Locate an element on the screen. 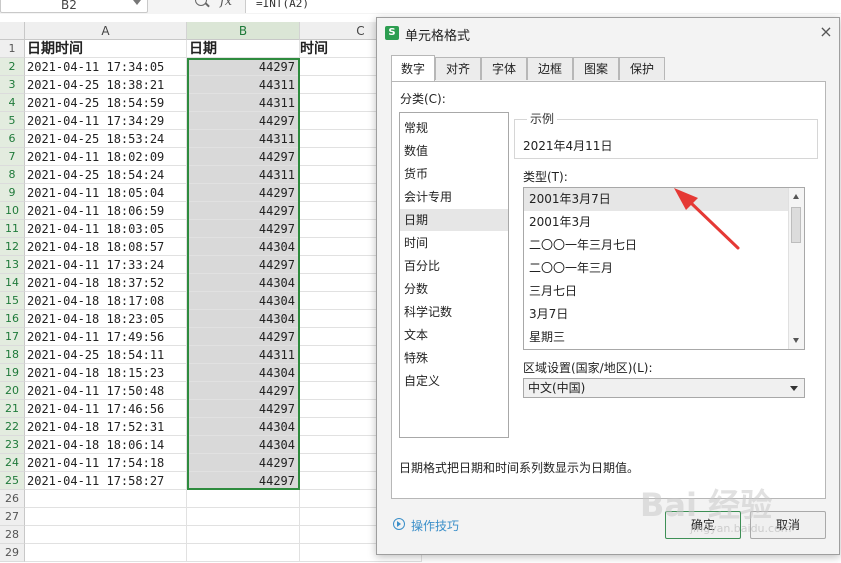 This screenshot has height=563, width=841. category-list: 常规 数值 货币 会计专用 日期 时间 百分比 分数 科学记数 文本 特殊 自定义 is located at coordinates (454, 275).